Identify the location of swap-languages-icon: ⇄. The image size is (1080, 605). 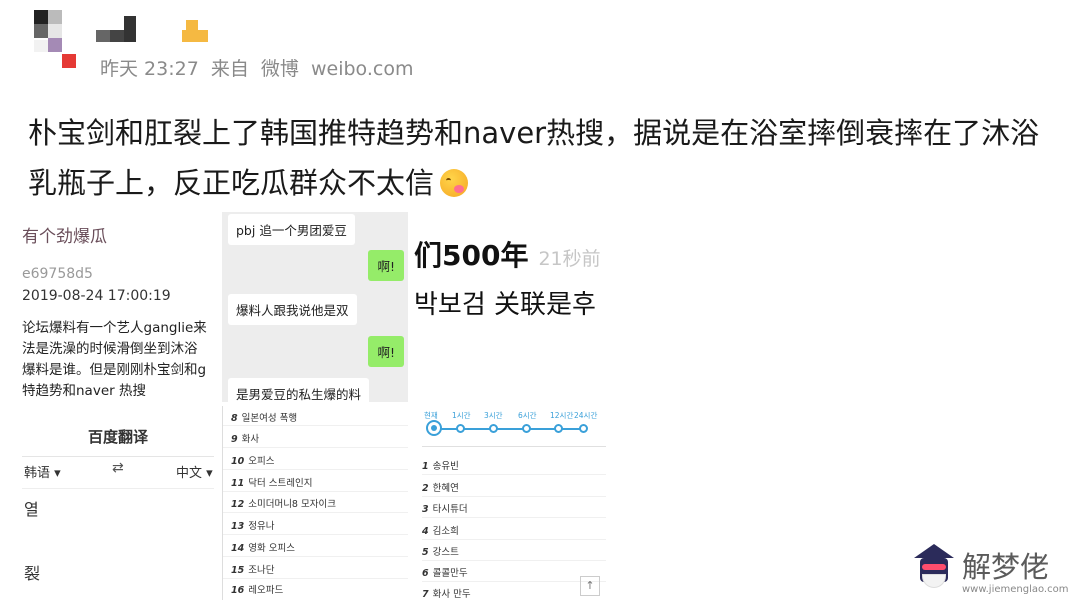
(118, 468).